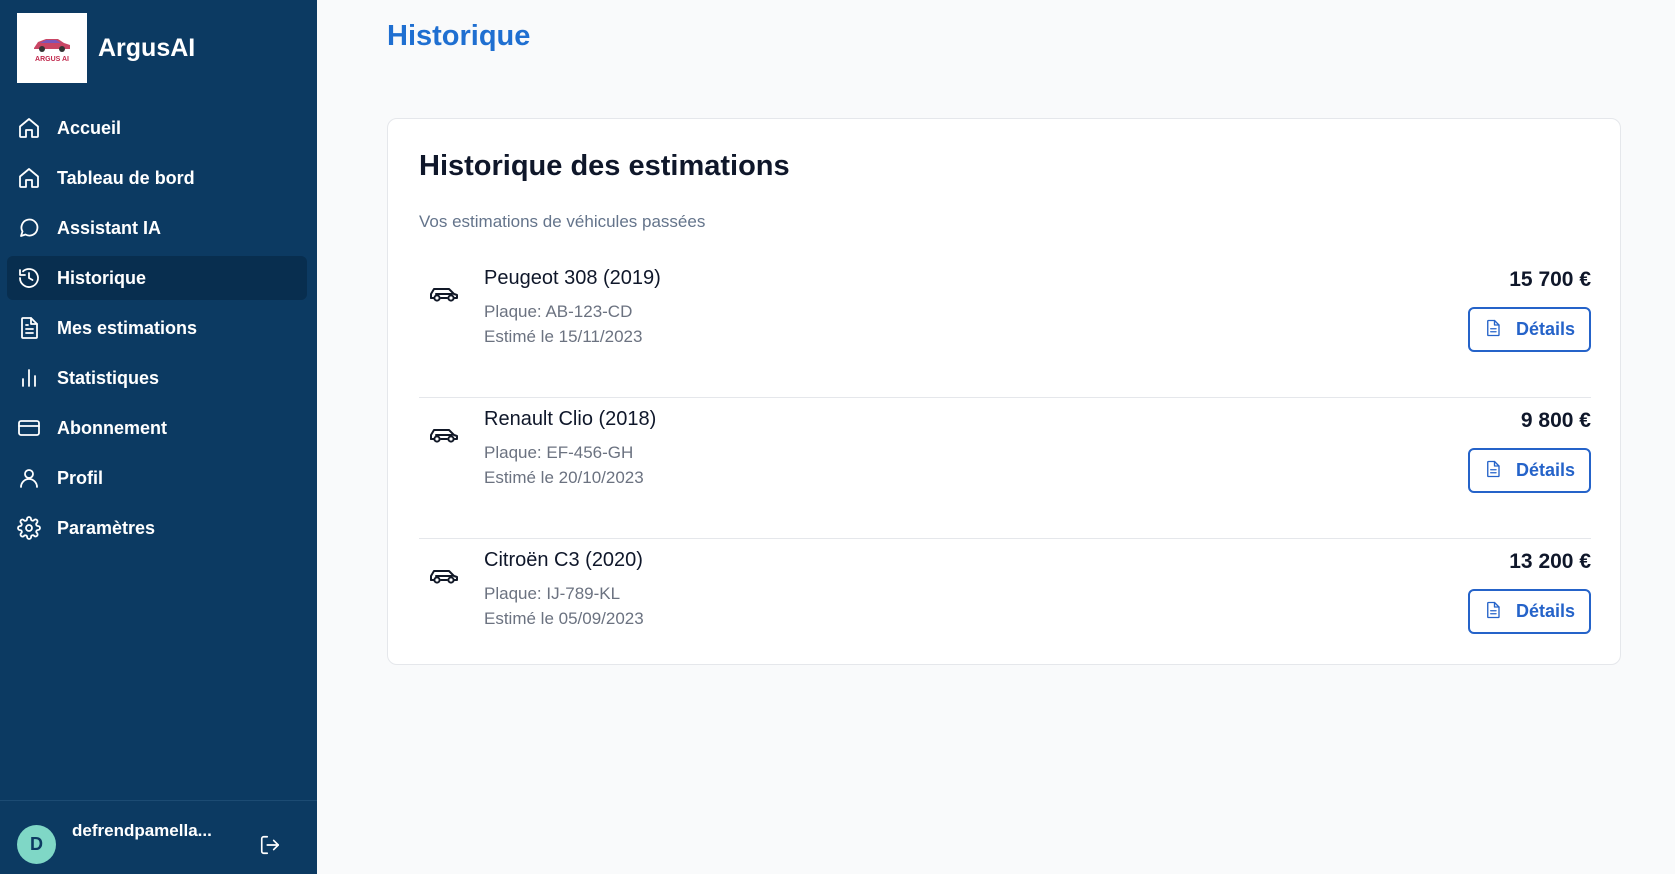 The height and width of the screenshot is (874, 1675). I want to click on plate-number: Plaque: IJ-789-KL, so click(552, 593).